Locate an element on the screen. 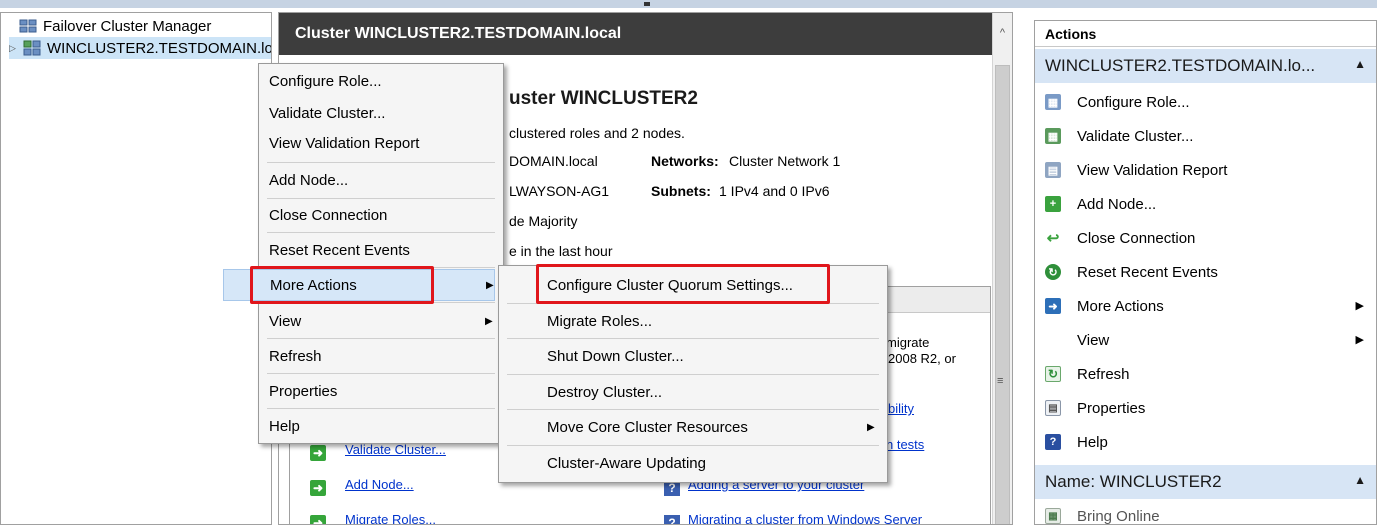 The height and width of the screenshot is (525, 1377). tree-cluster-item: ▷ WINCLUSTER2.TESTDOMAIN.local is located at coordinates (140, 48).